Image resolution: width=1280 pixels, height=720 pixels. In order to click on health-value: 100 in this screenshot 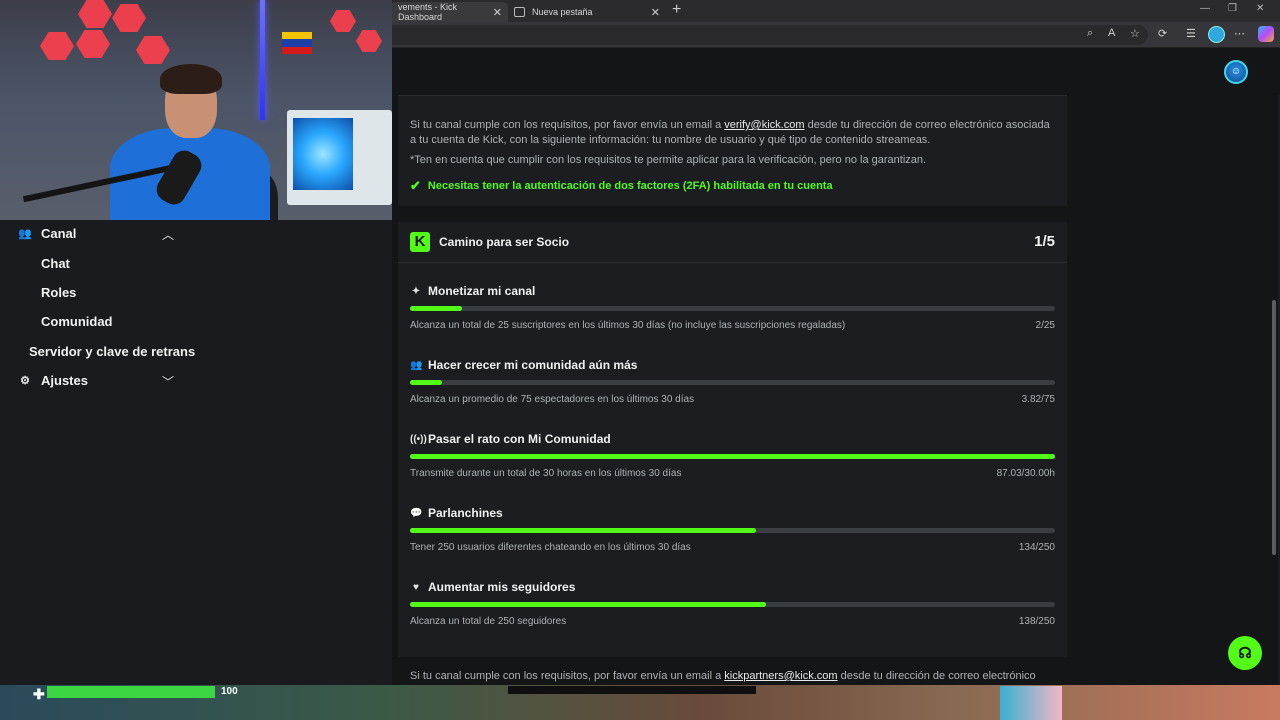, I will do `click(229, 691)`.